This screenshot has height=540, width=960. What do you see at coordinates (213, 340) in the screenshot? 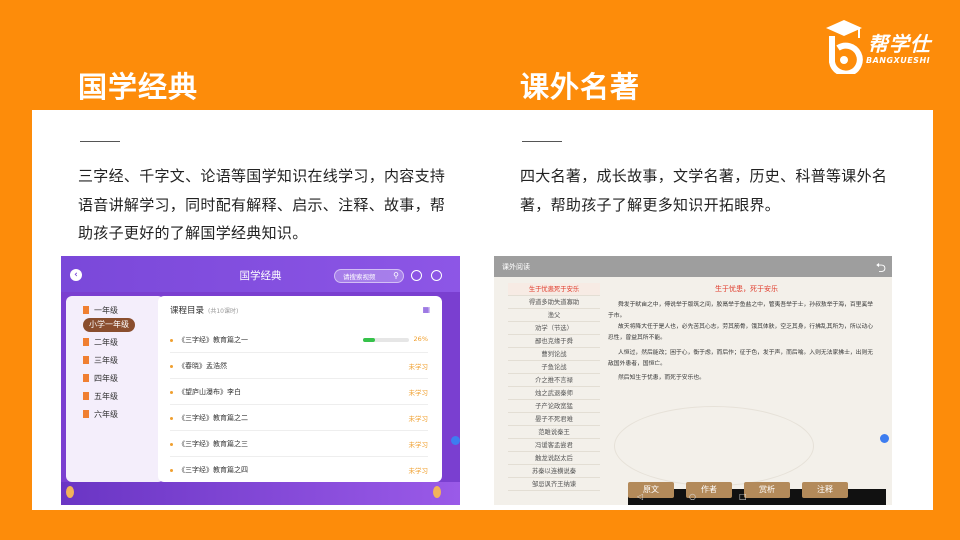
I see `lesson-name: 《三字经》教育篇之一` at bounding box center [213, 340].